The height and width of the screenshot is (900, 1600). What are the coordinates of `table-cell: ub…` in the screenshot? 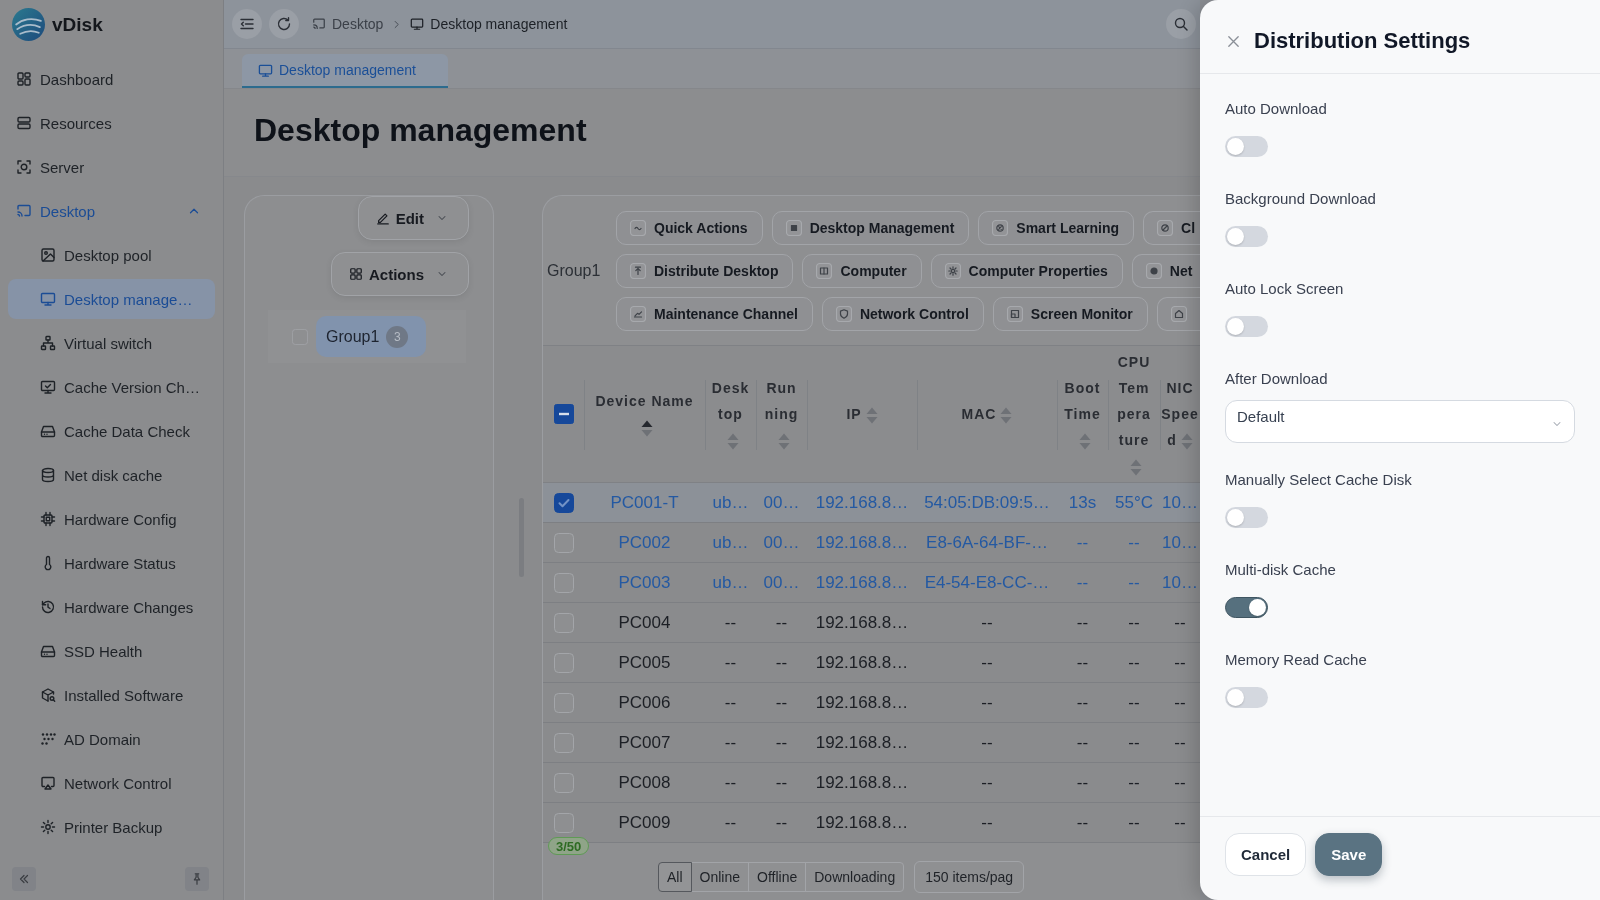 It's located at (730, 542).